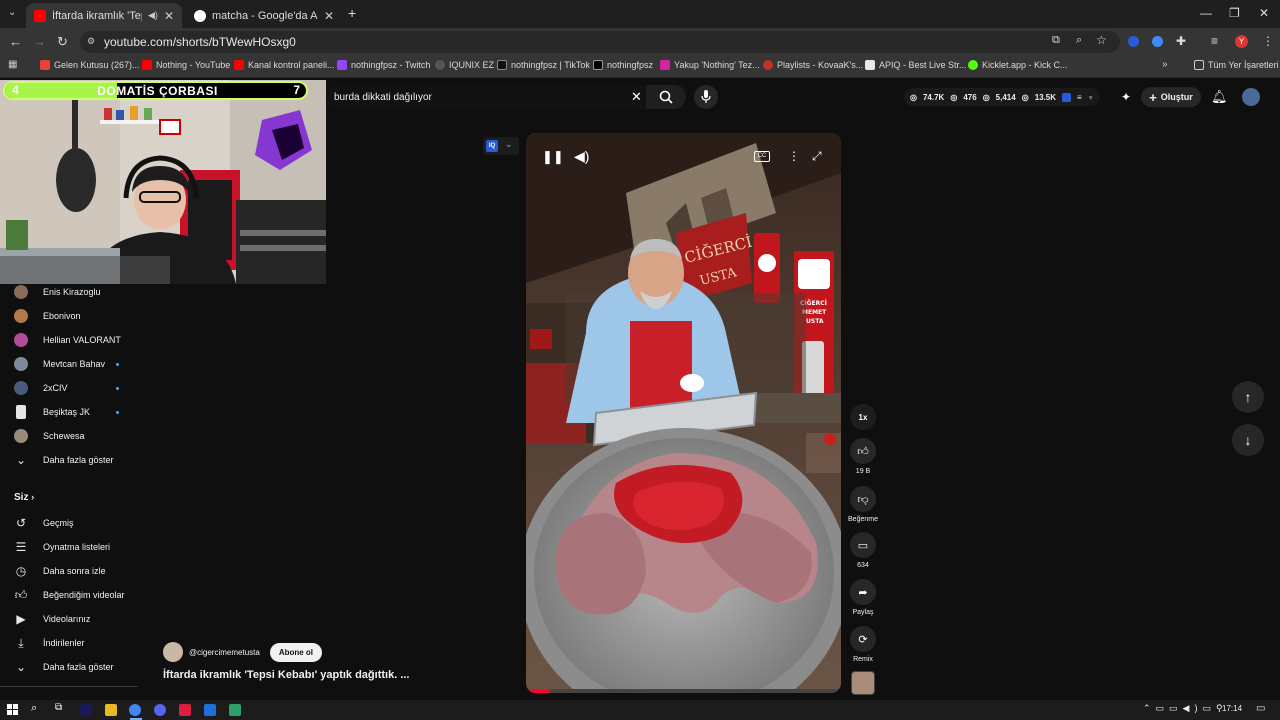 The width and height of the screenshot is (1280, 720). What do you see at coordinates (153, 15) in the screenshot?
I see `audio-icon: ◀)` at bounding box center [153, 15].